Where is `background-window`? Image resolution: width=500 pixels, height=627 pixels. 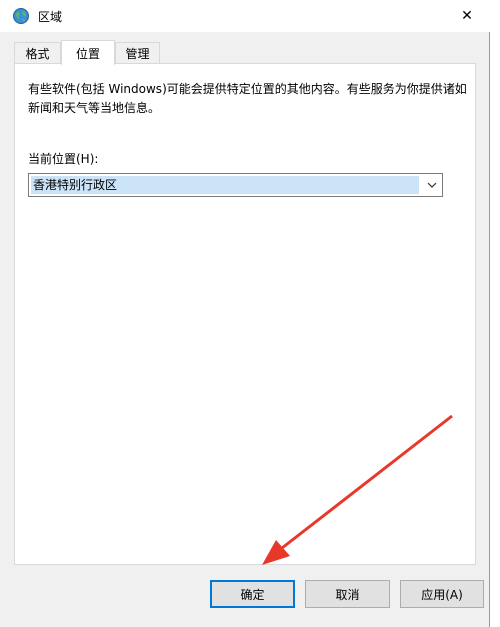
background-window is located at coordinates (495, 313).